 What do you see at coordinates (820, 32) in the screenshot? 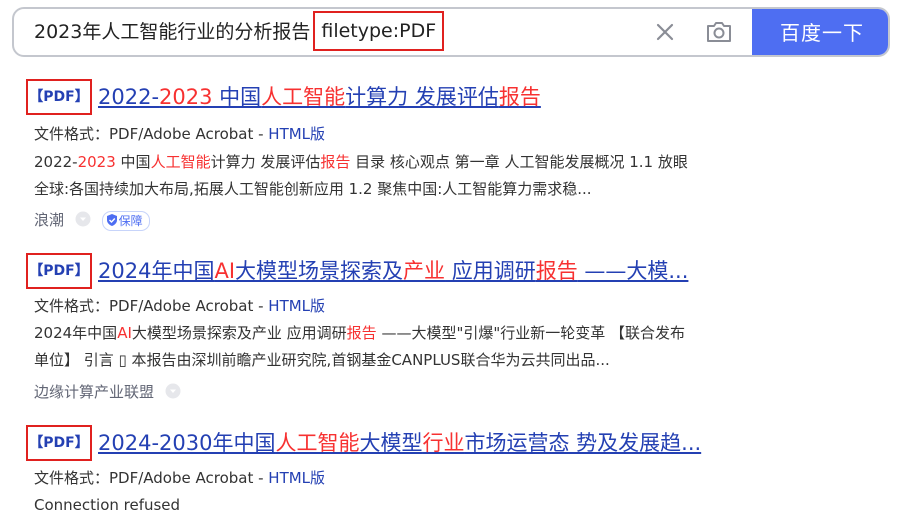
I see `search-button: 百度一下` at bounding box center [820, 32].